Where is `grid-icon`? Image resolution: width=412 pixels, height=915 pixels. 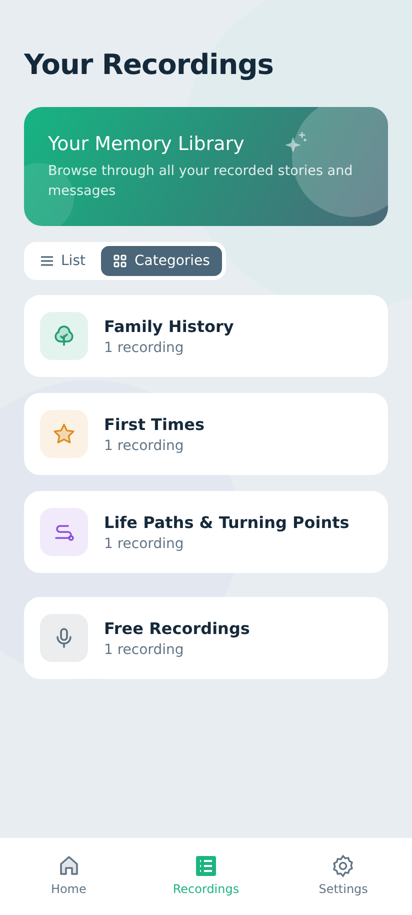 grid-icon is located at coordinates (120, 261).